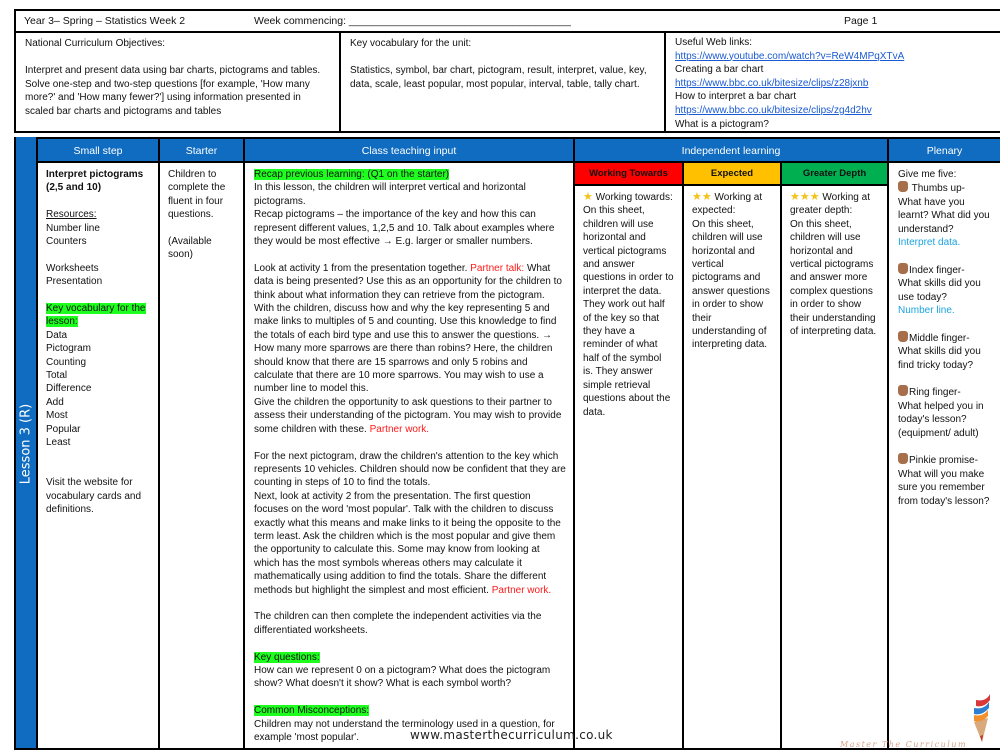  Describe the element at coordinates (411, 43) in the screenshot. I see `unit-vocabulary-heading: Key vocabulary for the unit:` at that location.